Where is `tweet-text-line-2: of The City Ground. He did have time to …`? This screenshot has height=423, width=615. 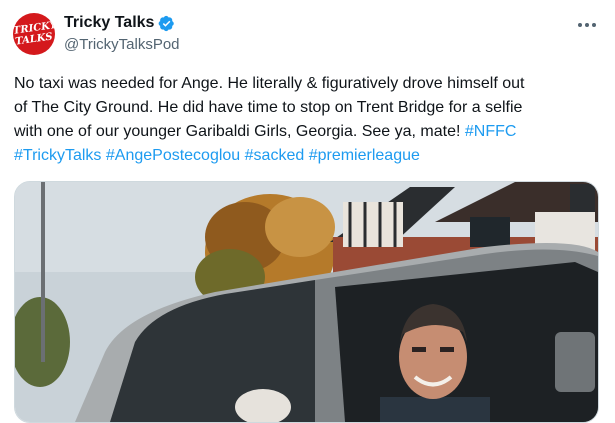
tweet-text-line-2: of The City Ground. He did have time to … is located at coordinates (268, 107).